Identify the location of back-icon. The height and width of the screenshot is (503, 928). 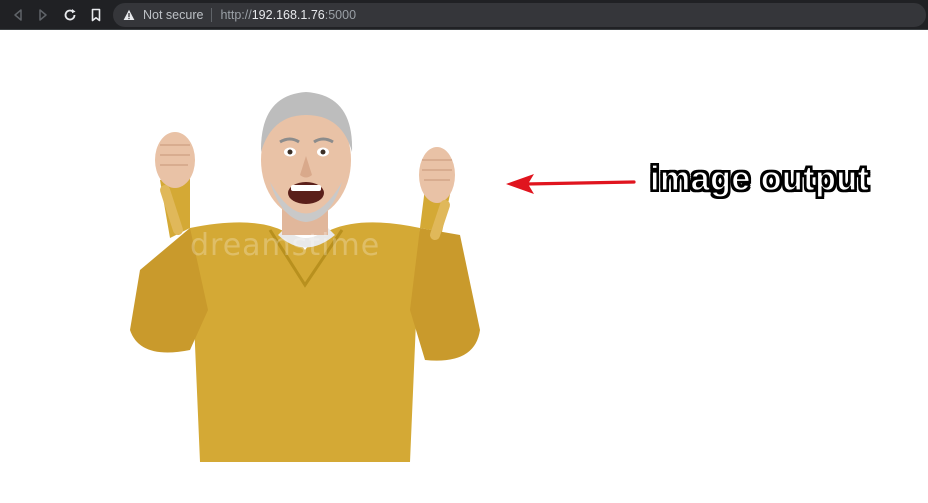
(18, 15).